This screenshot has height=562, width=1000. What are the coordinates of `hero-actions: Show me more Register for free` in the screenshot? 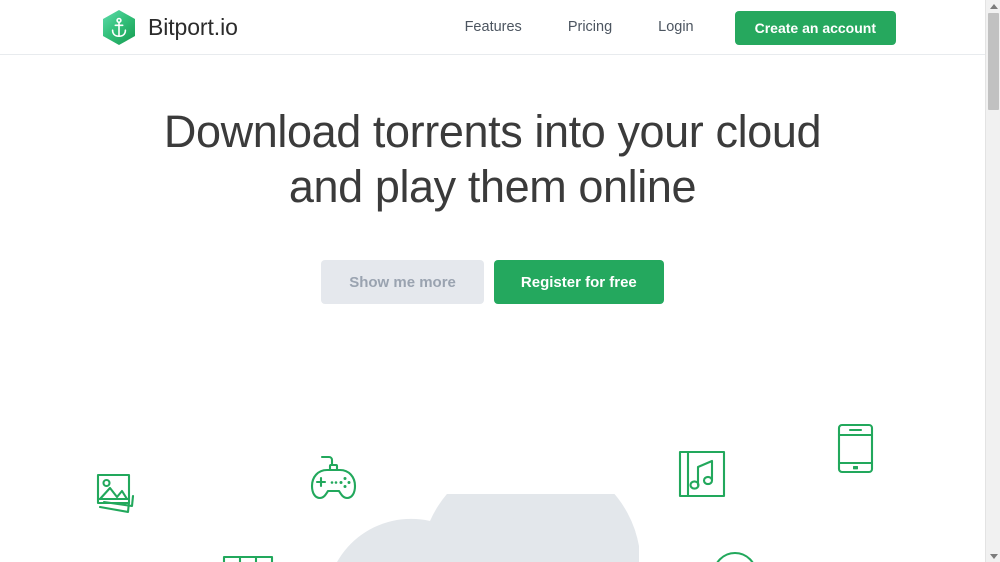 It's located at (492, 282).